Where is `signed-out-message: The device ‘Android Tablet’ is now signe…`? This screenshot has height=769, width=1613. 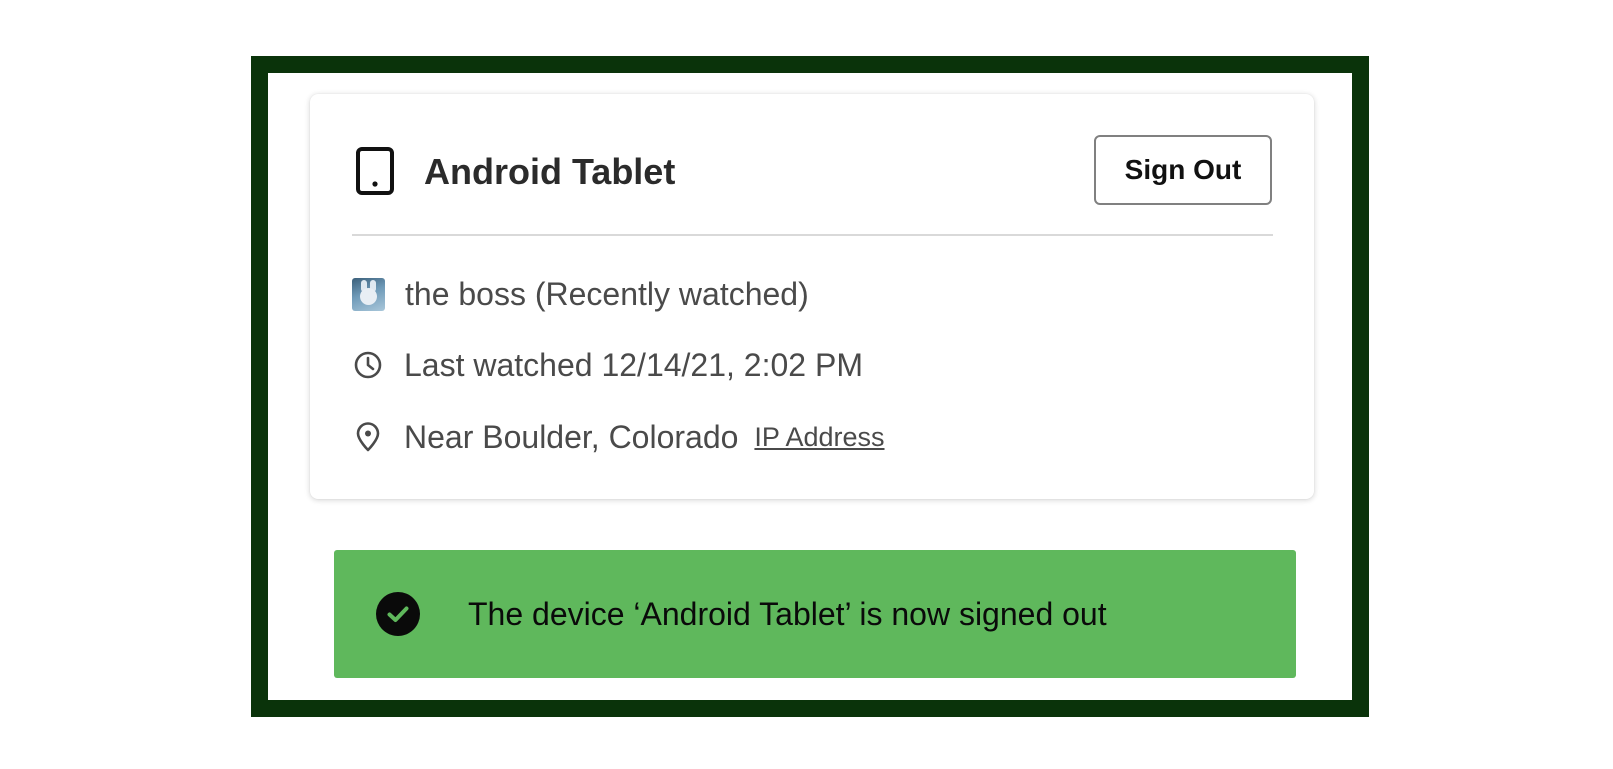
signed-out-message: The device ‘Android Tablet’ is now signe… is located at coordinates (787, 614).